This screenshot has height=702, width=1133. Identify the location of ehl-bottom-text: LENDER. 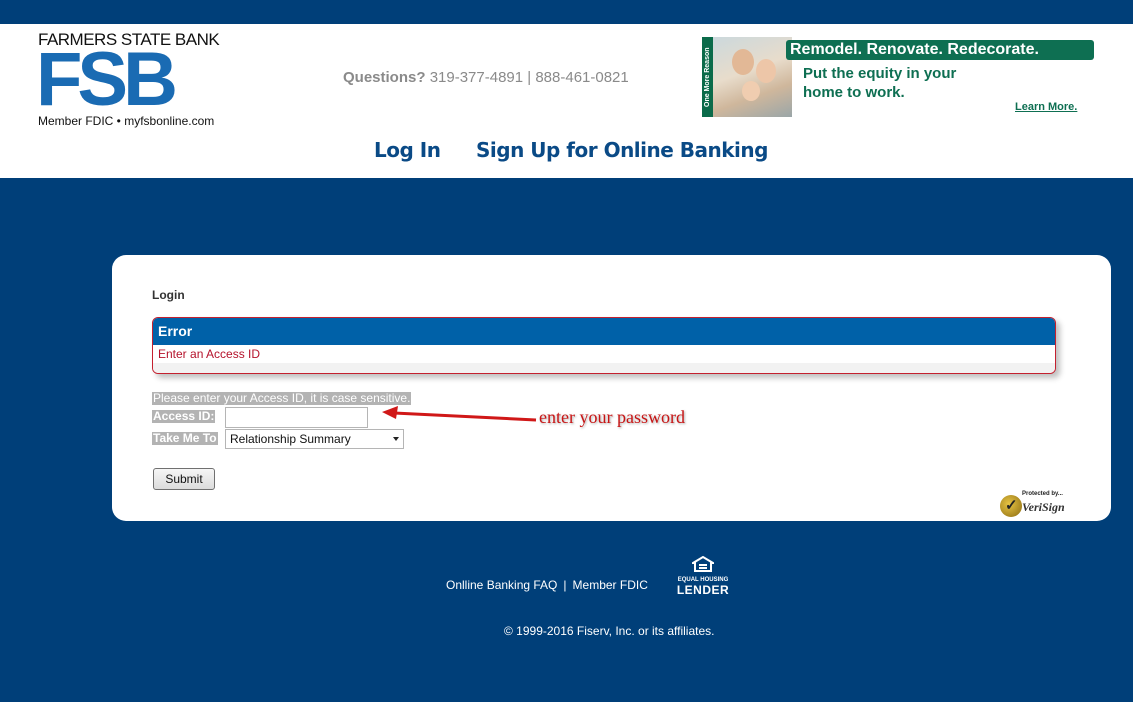
(703, 590).